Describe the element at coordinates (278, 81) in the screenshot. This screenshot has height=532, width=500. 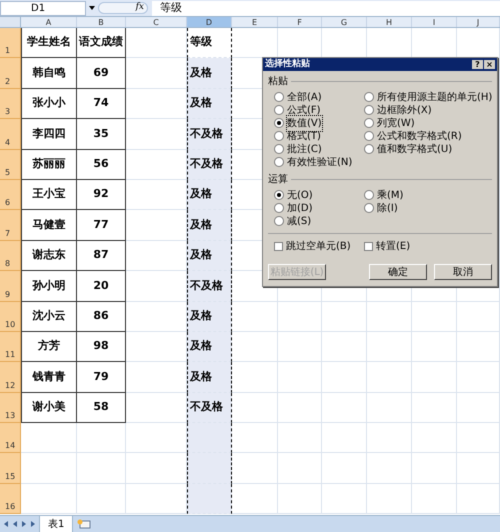
I see `section-label: 粘贴` at that location.